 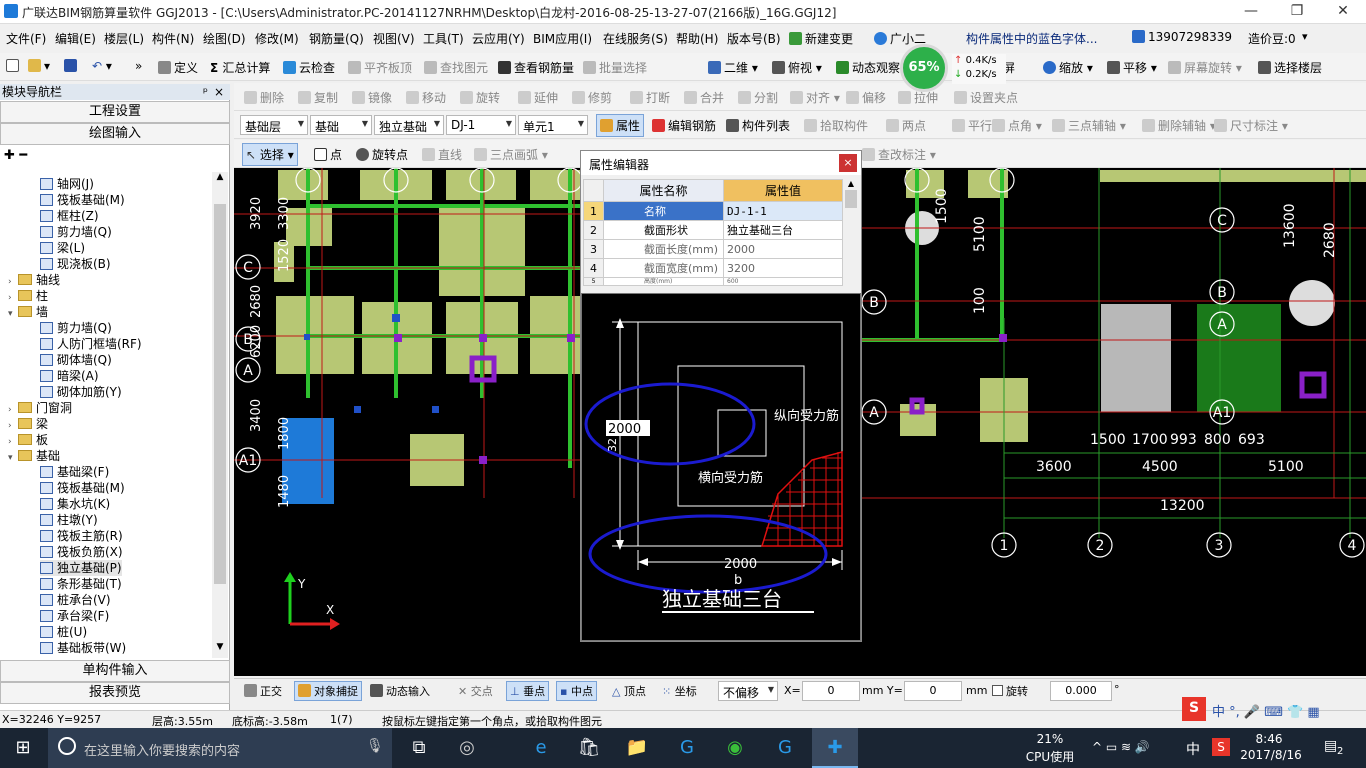 I want to click on merge-button: 合并, so click(x=704, y=97).